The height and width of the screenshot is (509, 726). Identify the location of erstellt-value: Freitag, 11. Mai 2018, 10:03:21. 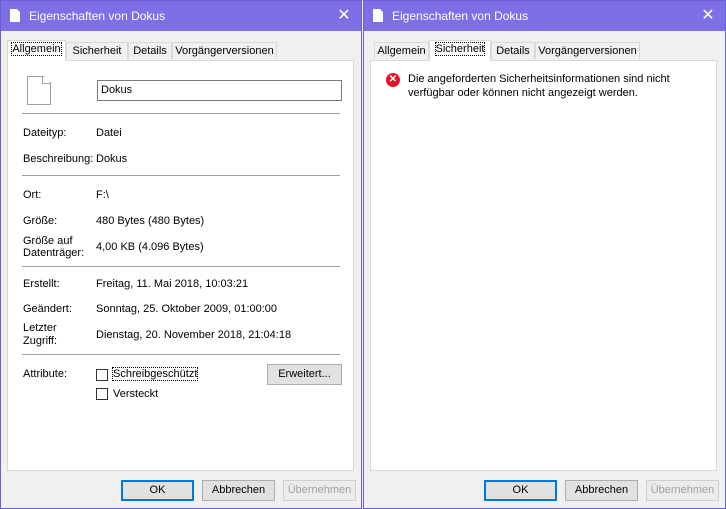
(172, 284).